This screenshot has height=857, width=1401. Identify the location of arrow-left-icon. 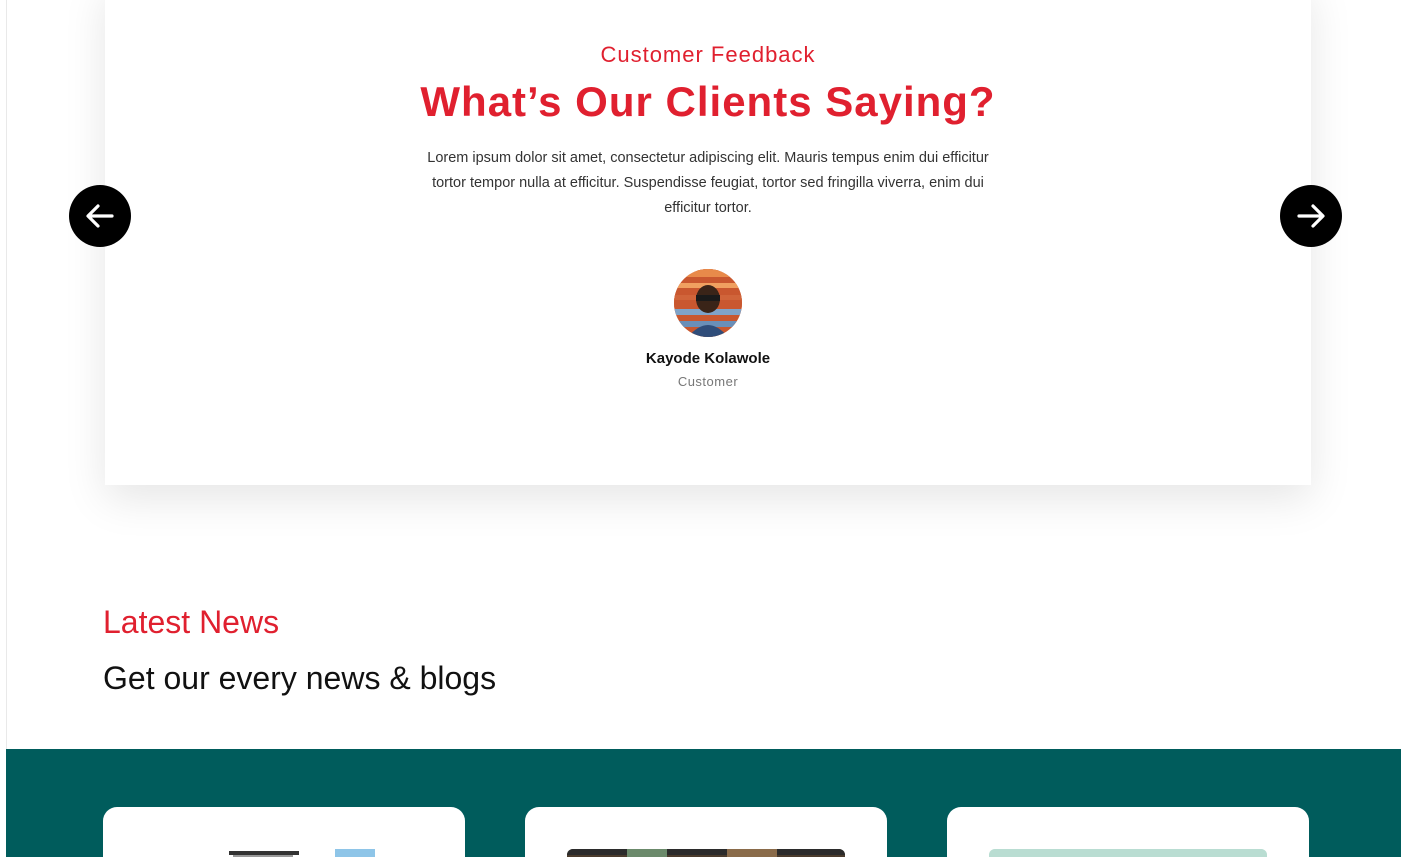
(100, 216).